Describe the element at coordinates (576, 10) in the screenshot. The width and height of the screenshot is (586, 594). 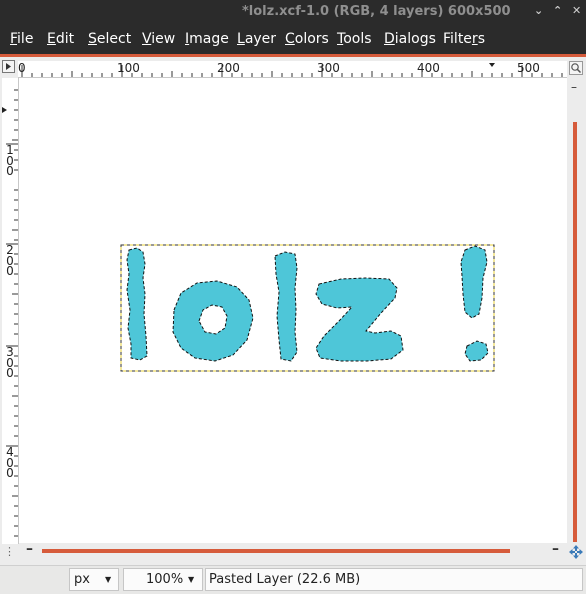
I see `close-button: ✕` at that location.